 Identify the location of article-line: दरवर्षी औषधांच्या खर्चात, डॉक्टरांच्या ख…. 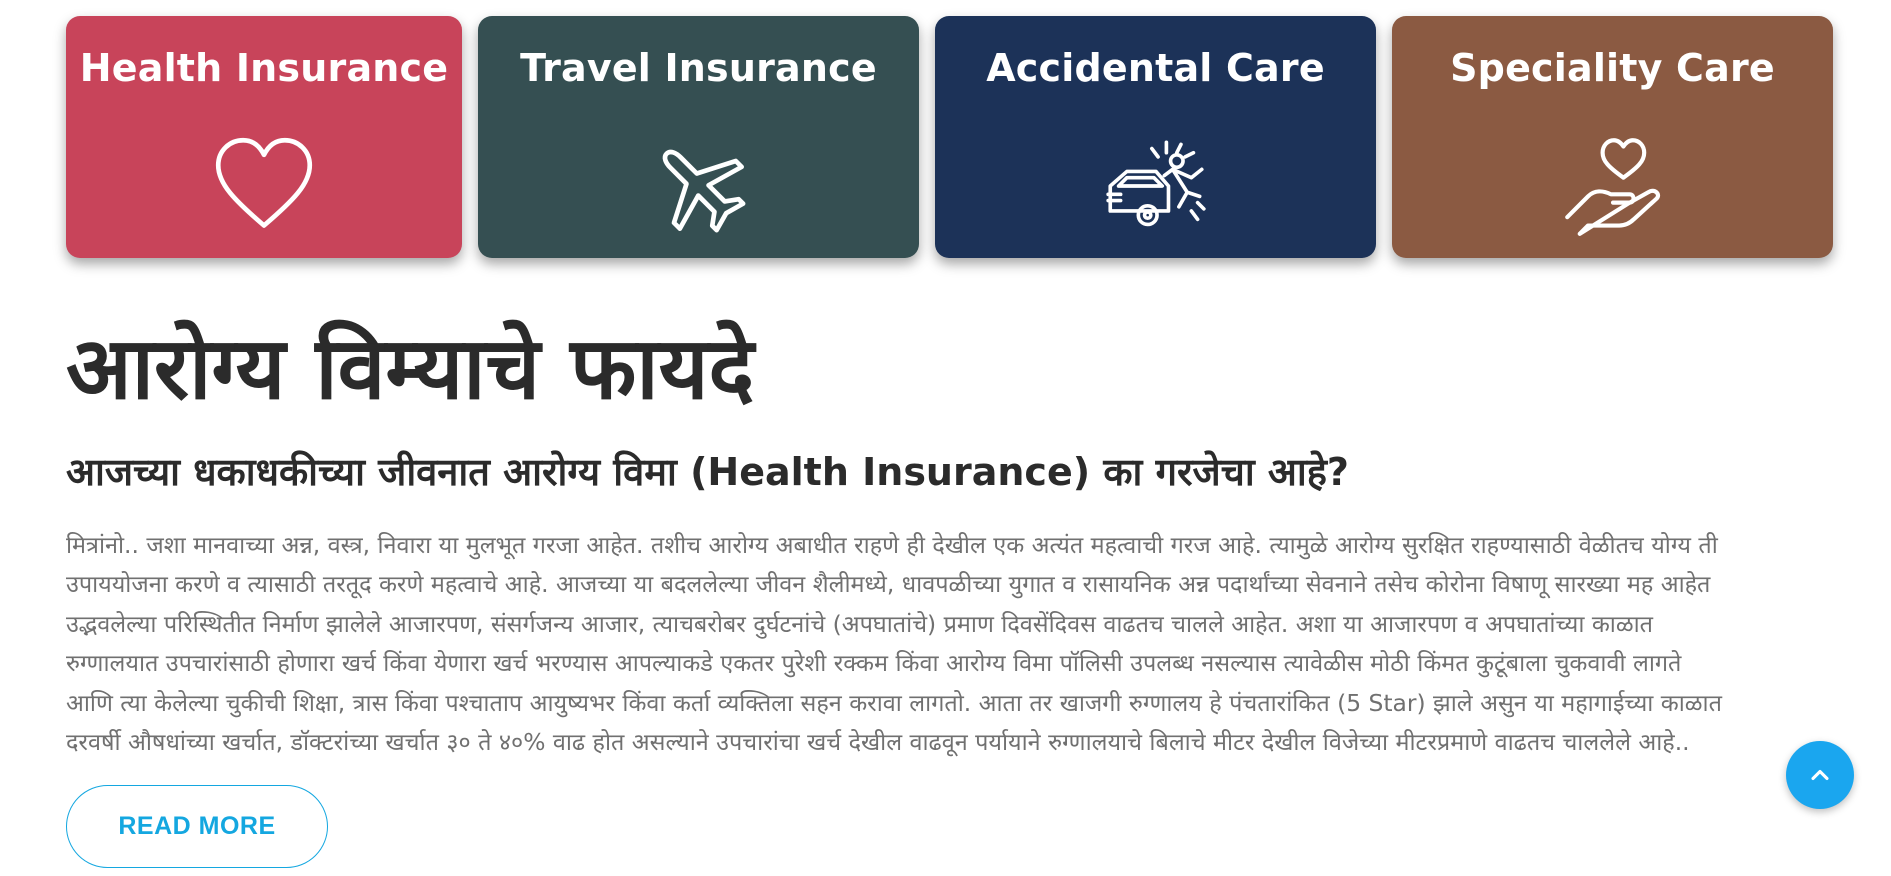
(878, 742).